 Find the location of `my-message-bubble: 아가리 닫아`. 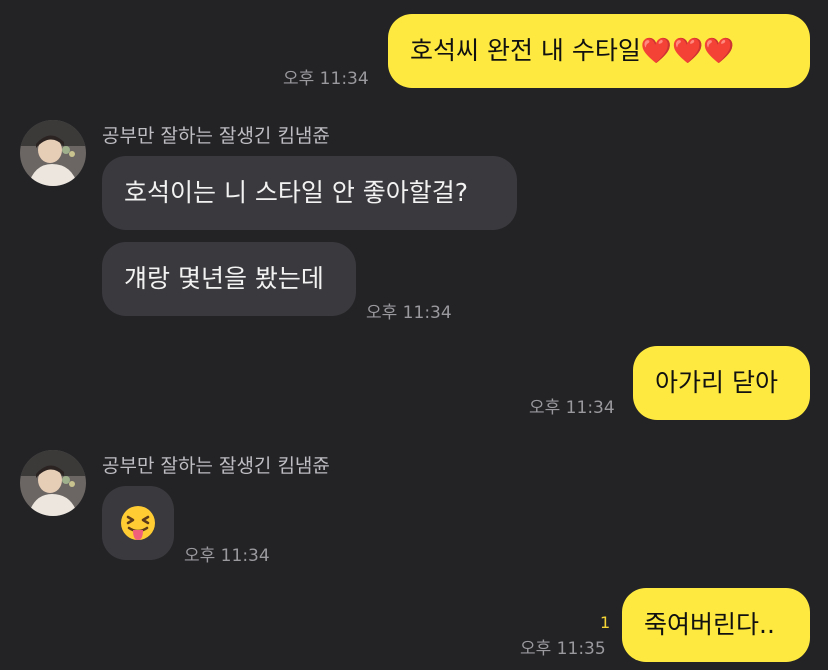

my-message-bubble: 아가리 닫아 is located at coordinates (721, 383).